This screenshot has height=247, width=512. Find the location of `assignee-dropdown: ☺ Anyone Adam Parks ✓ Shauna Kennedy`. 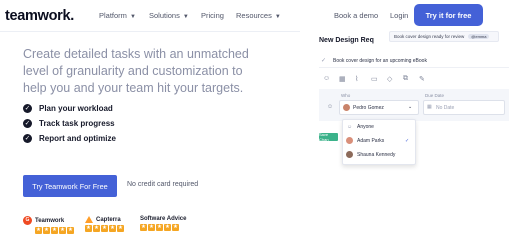

assignee-dropdown: ☺ Anyone Adam Parks ✓ Shauna Kennedy is located at coordinates (379, 142).